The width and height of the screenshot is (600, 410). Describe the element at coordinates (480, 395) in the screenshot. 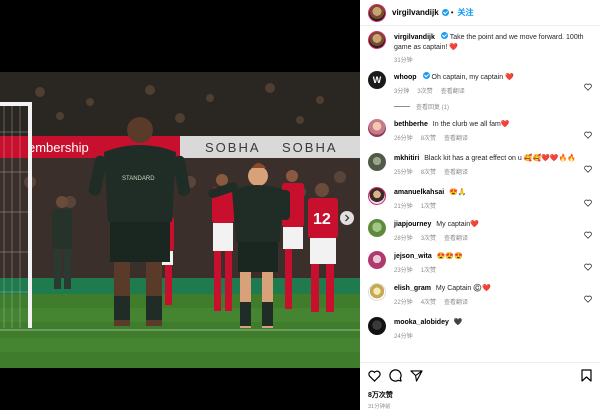

I see `like-count: 8万次赞` at that location.